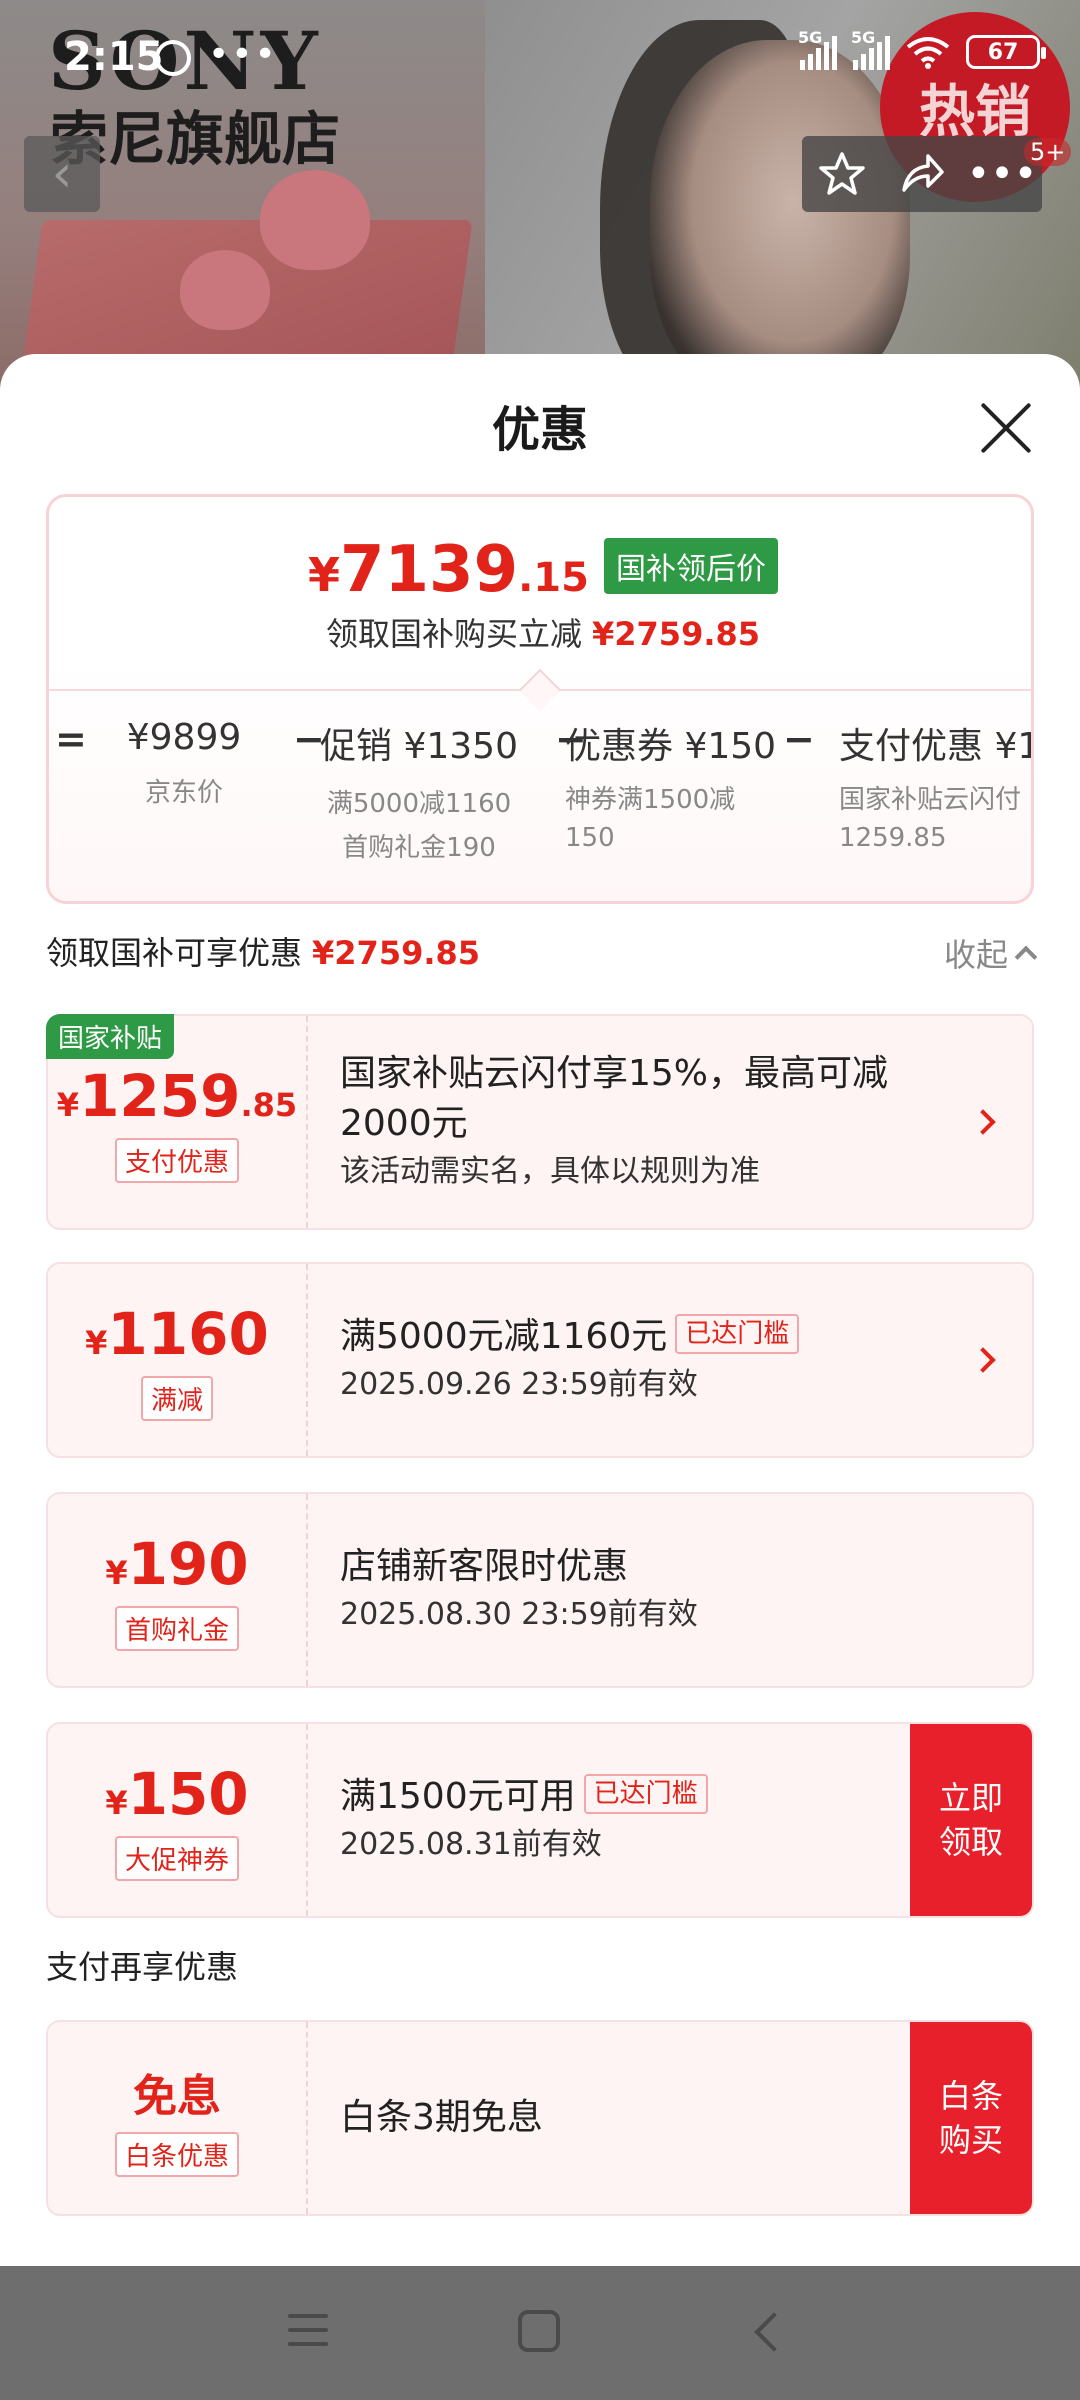 The width and height of the screenshot is (1080, 2400). What do you see at coordinates (650, 800) in the screenshot?
I see `formula-sub: 神券满1500减` at bounding box center [650, 800].